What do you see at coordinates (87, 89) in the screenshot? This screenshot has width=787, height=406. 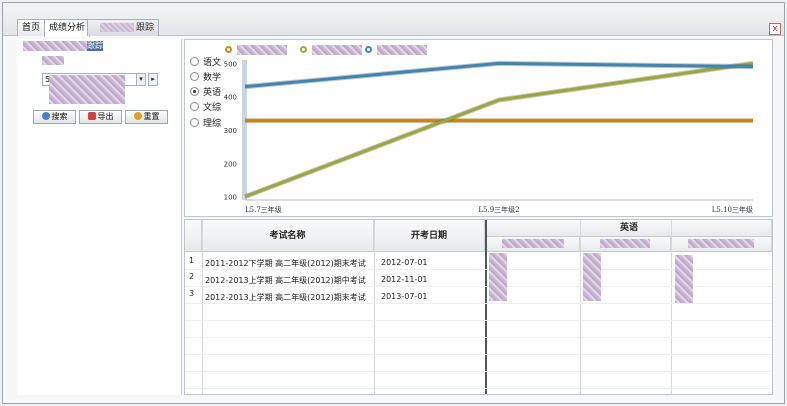 I see `select-redacted` at bounding box center [87, 89].